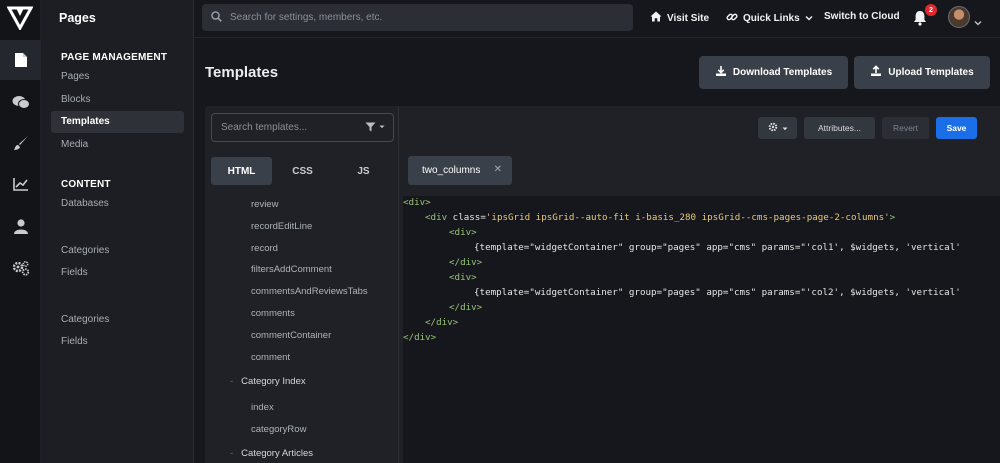 This screenshot has width=1000, height=463. I want to click on tree-group-label: Category Articles, so click(277, 453).